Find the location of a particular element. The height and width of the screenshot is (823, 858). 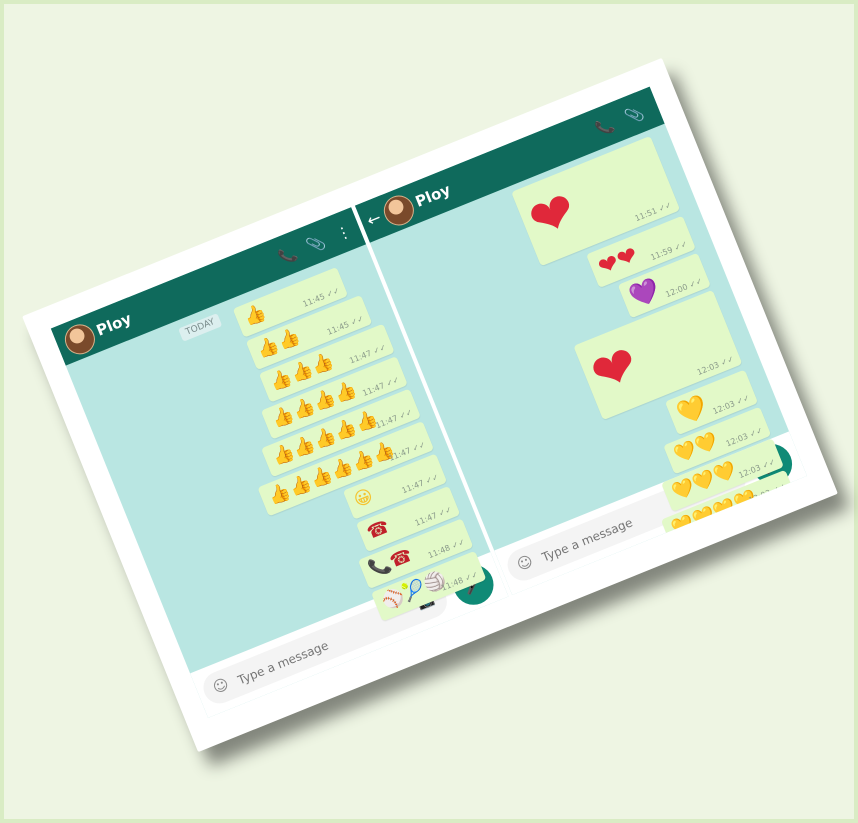

message-emoji: 👍 is located at coordinates (255, 315).